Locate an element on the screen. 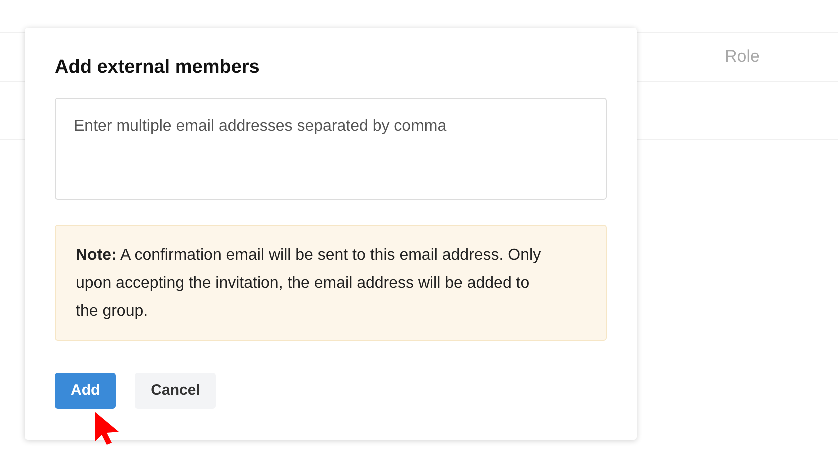 The height and width of the screenshot is (471, 838). column-header: Role is located at coordinates (742, 57).